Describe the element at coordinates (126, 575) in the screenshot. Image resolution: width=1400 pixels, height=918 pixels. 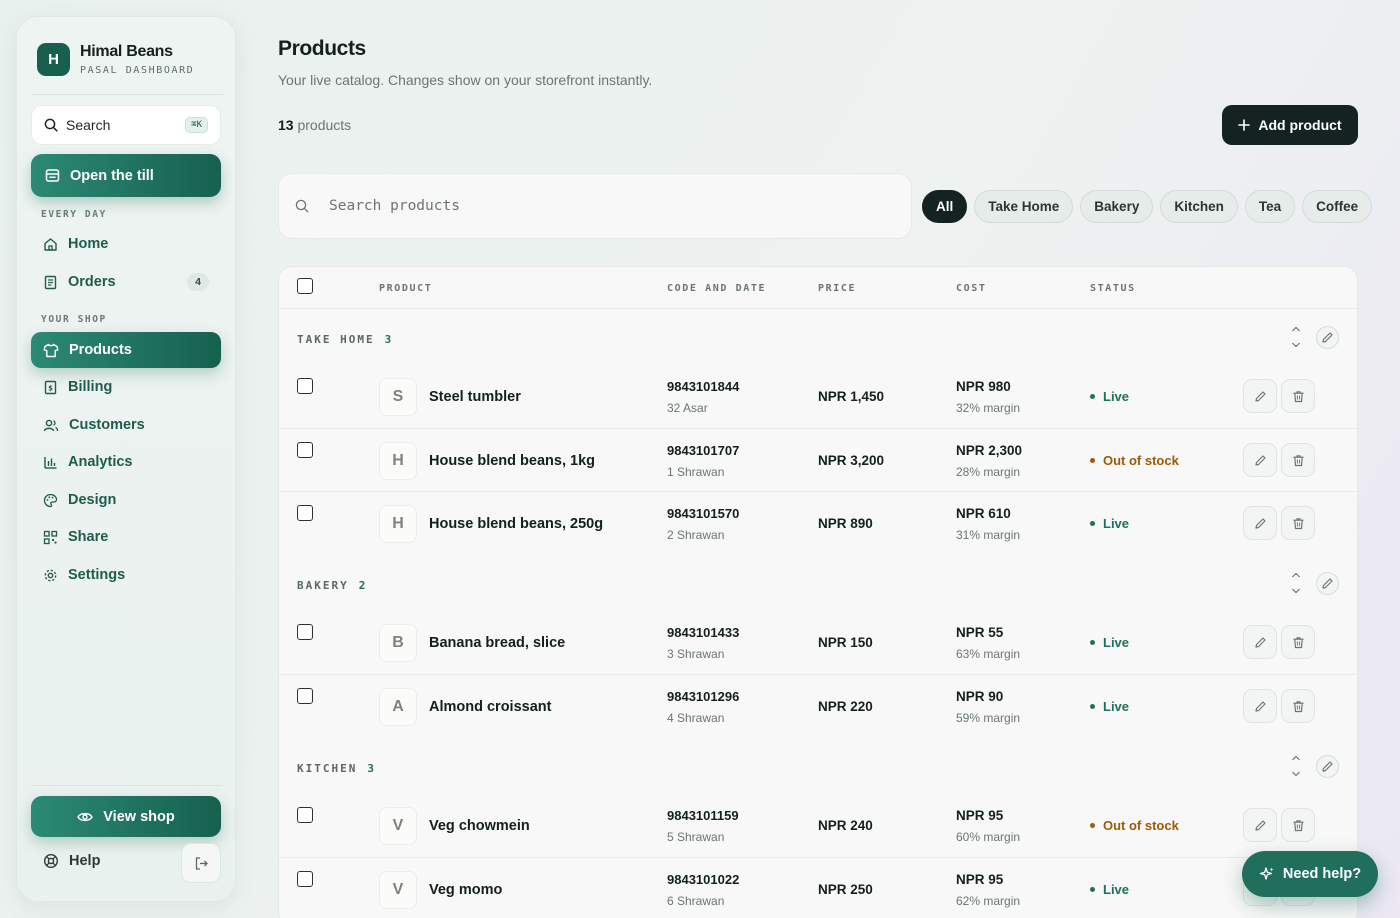
I see `sidebar-item-settings: Settings` at that location.